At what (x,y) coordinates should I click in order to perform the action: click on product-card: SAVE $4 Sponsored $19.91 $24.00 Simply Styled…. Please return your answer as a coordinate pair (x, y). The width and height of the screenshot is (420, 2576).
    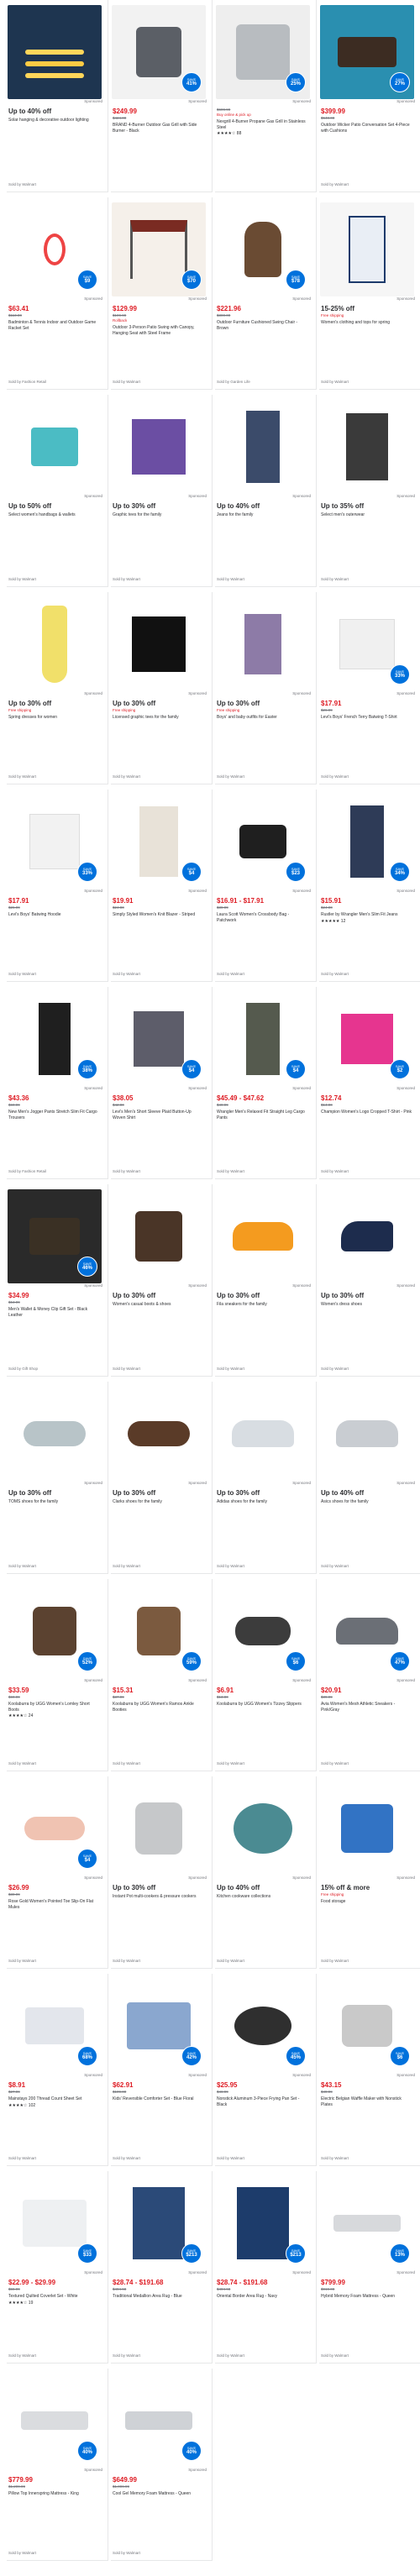
    Looking at the image, I should click on (162, 886).